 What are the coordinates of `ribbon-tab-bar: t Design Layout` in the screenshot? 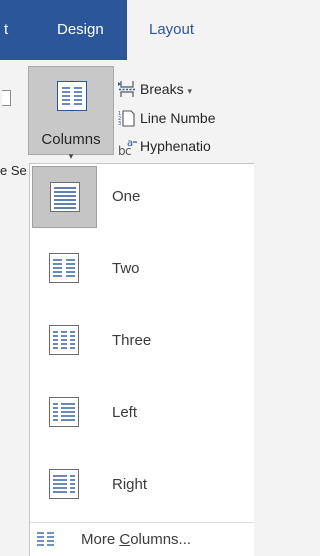 It's located at (127, 30).